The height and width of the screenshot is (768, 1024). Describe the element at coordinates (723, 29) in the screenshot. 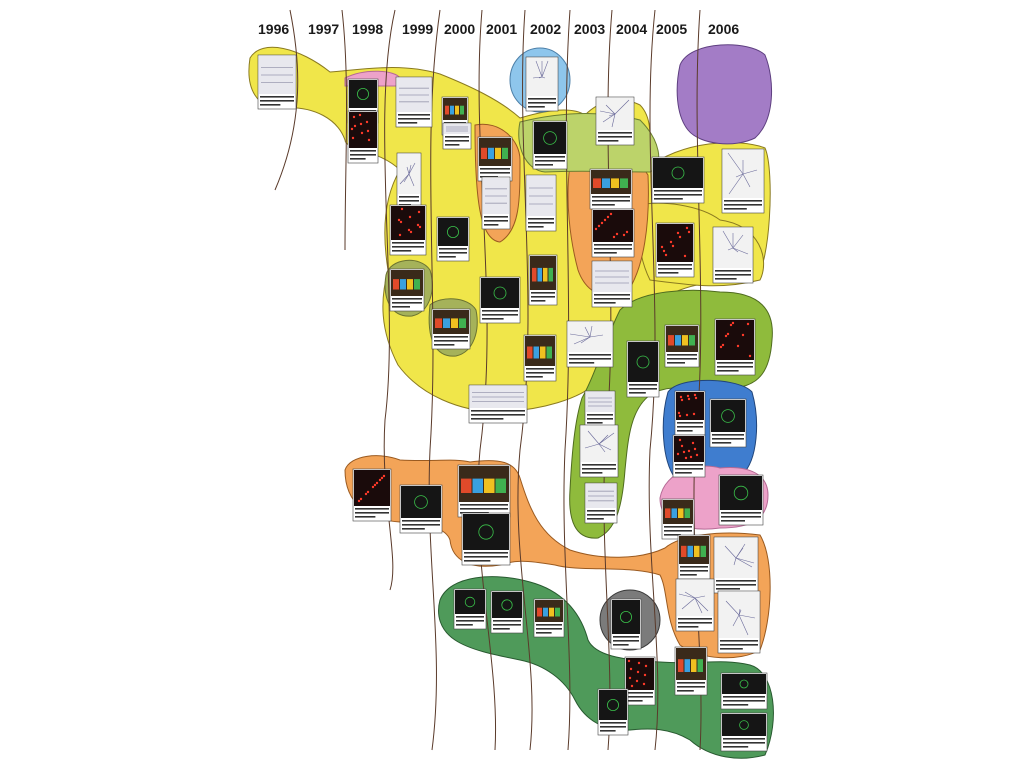

I see `year-label: 2006` at that location.